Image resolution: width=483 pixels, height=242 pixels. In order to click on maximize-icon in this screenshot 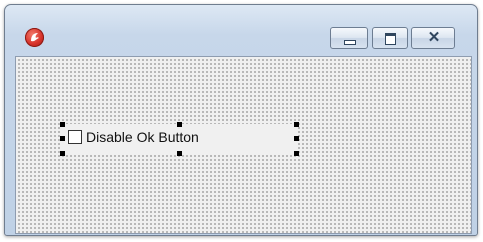, I will do `click(390, 39)`.